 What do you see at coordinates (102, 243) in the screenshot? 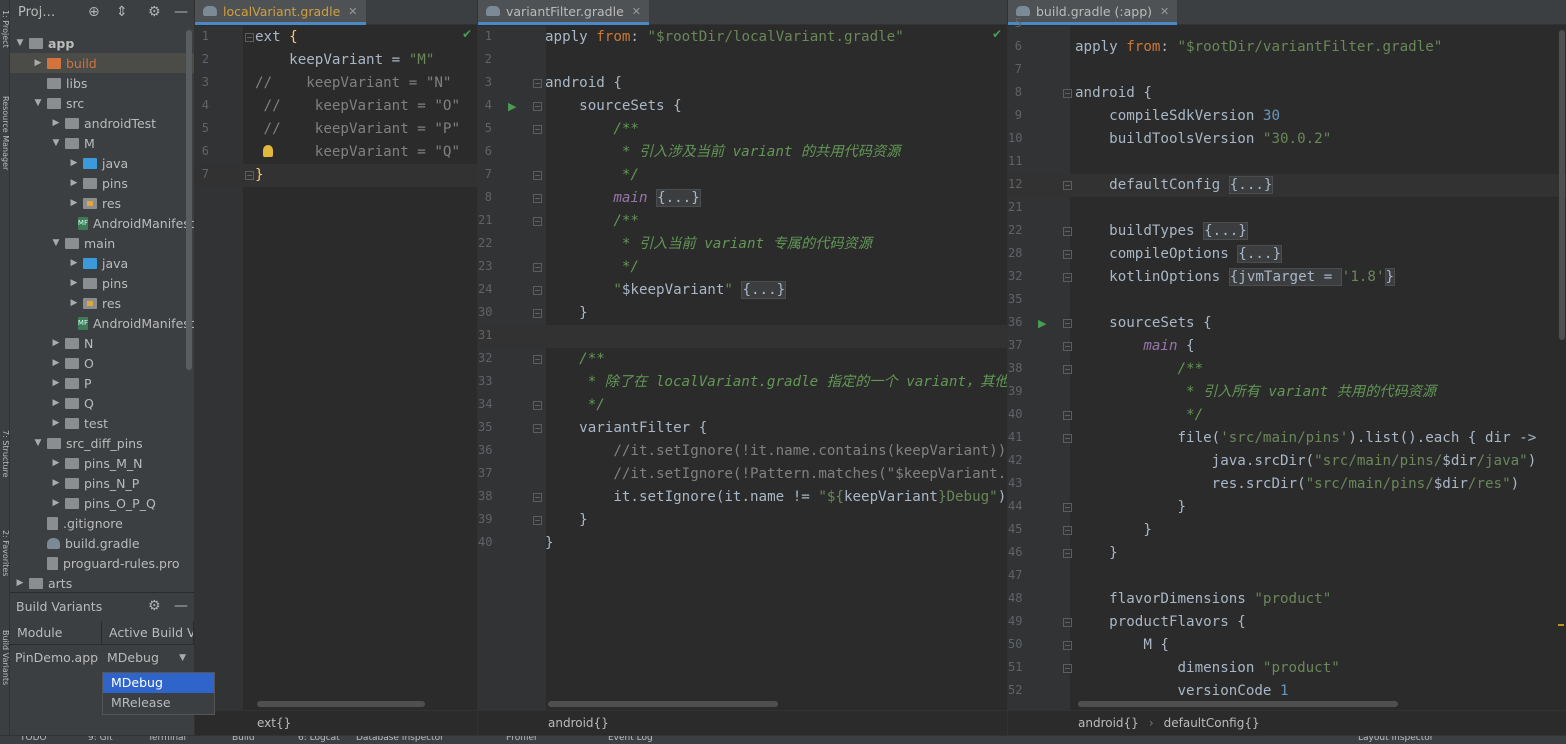
I see `tree-item: ▼ main` at bounding box center [102, 243].